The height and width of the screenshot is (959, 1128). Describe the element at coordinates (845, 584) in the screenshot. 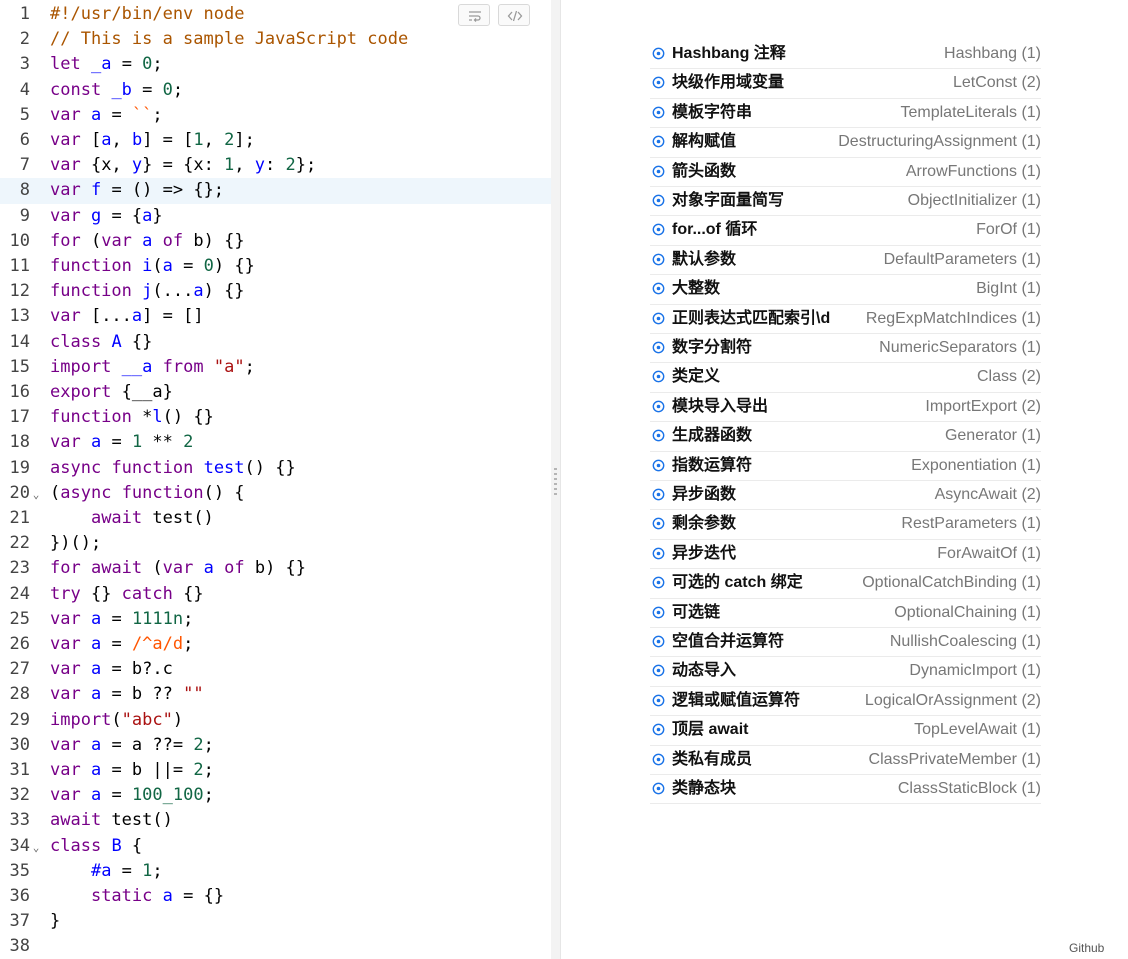

I see `feature-item: 可选的 catch 绑定 OptionalCatchBinding (1)` at that location.